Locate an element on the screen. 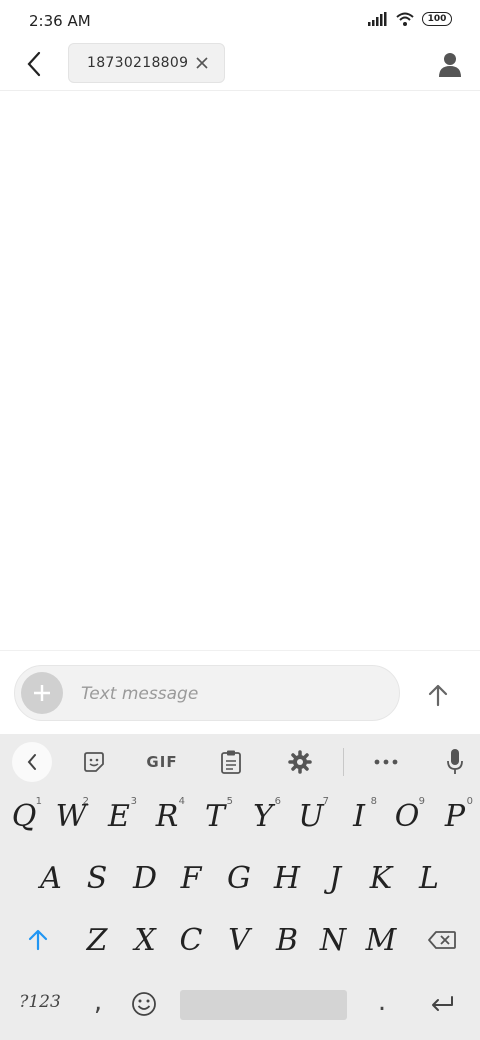 The height and width of the screenshot is (1040, 480). key-q: Q1 is located at coordinates (24, 816).